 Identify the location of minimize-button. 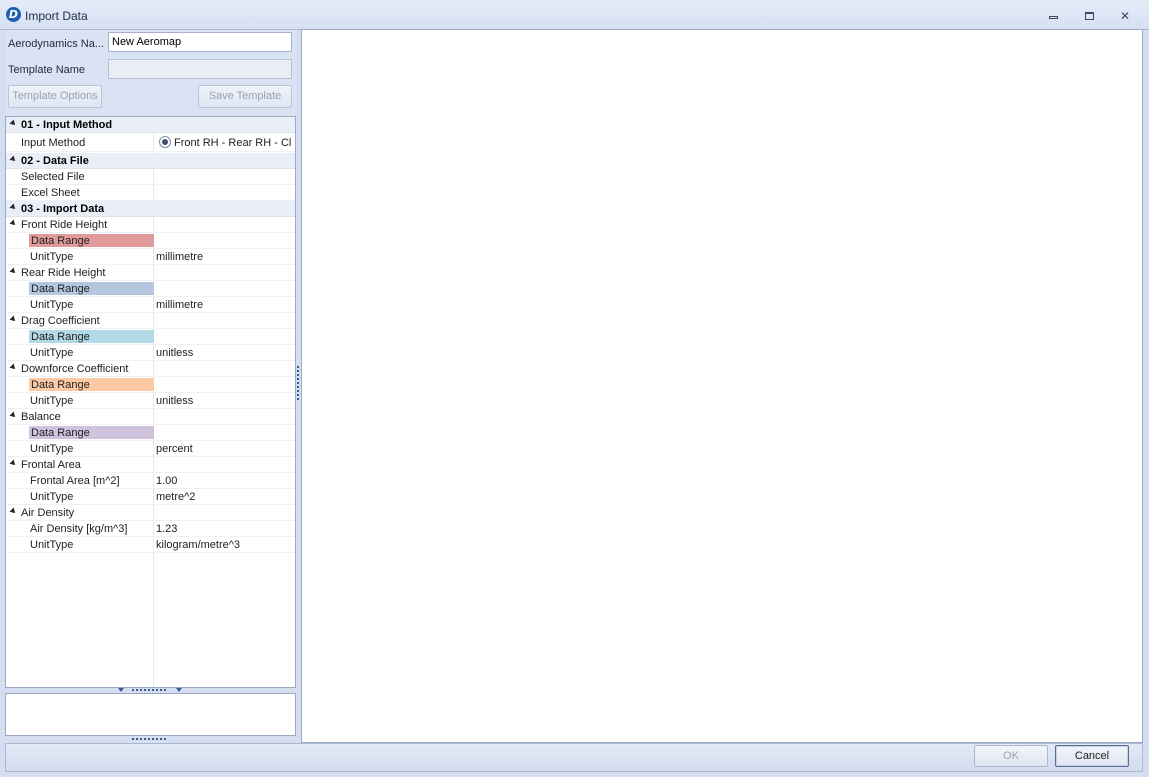
(1053, 16).